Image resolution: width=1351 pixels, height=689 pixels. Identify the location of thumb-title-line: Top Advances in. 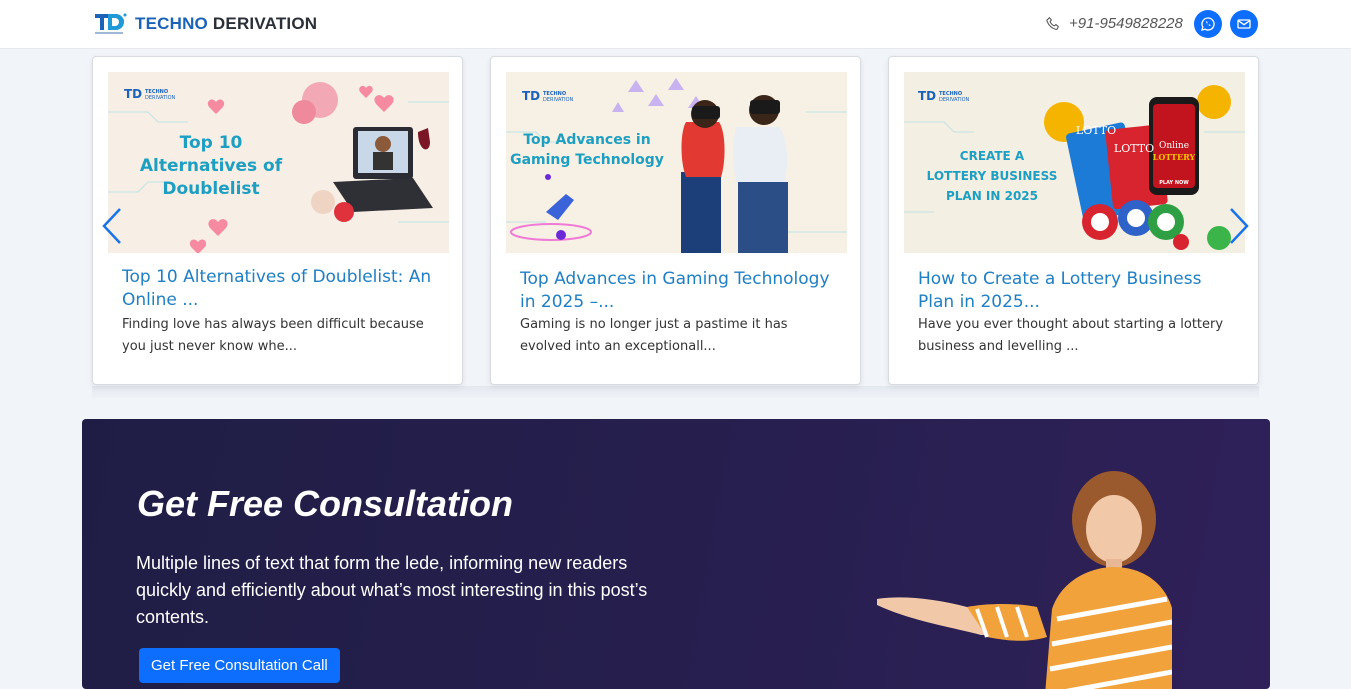
(586, 140).